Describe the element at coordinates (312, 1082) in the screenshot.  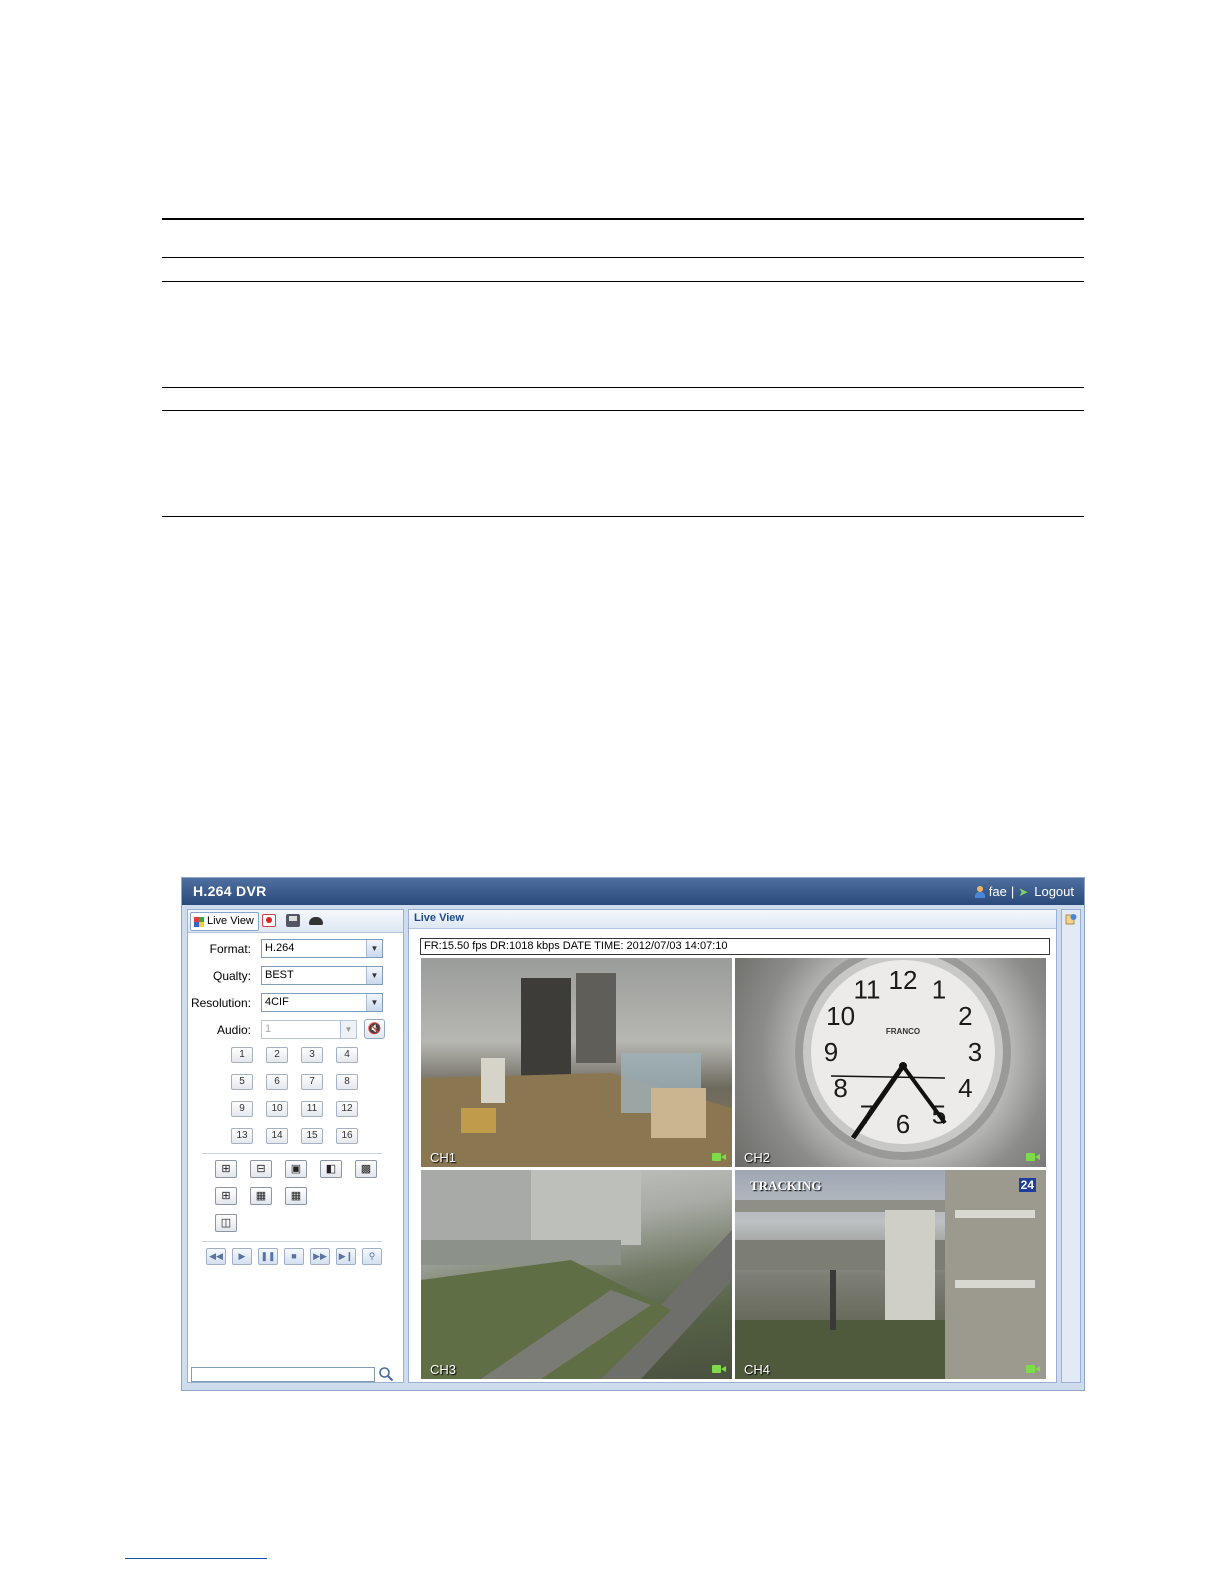
I see `channel-button-7: 7` at that location.